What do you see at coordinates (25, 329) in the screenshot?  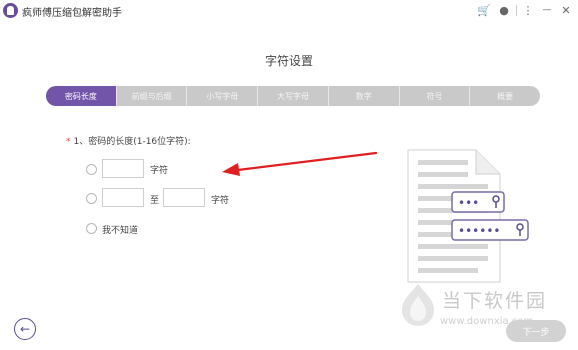 I see `back-button: ←` at bounding box center [25, 329].